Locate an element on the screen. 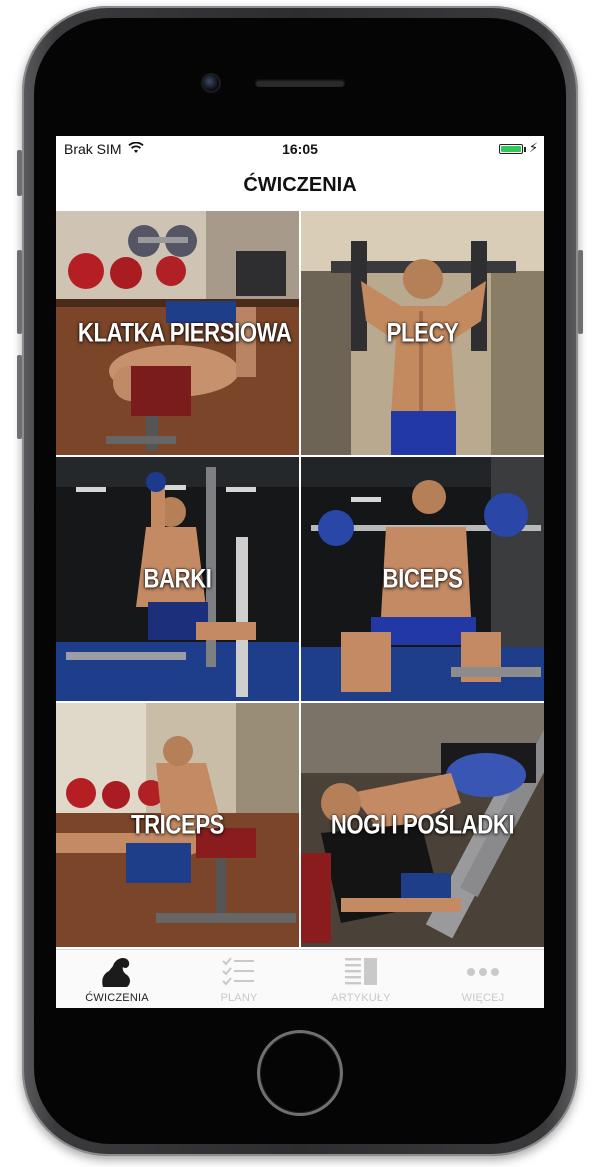 This screenshot has width=600, height=1167. tab-bar: ĆWICZENIA PLANY ARTYKUŁY WIĘCEJ is located at coordinates (300, 978).